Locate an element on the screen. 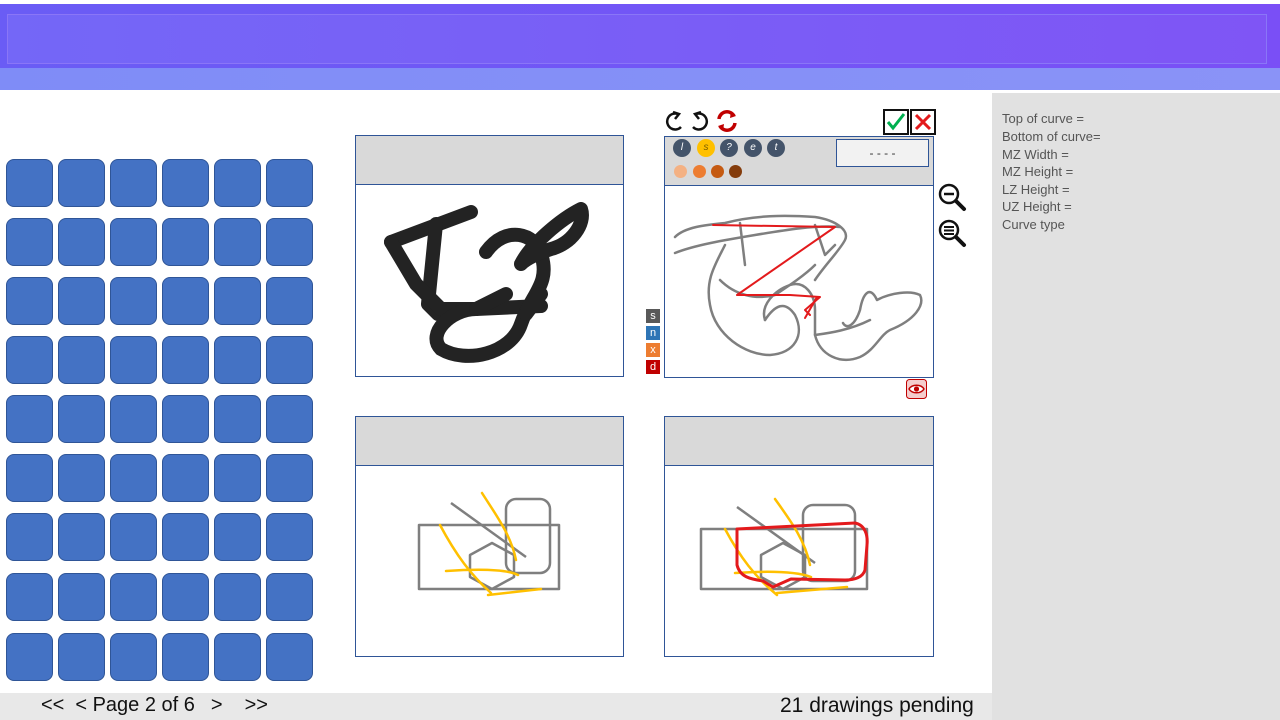 The height and width of the screenshot is (720, 1280). app-header is located at coordinates (640, 36).